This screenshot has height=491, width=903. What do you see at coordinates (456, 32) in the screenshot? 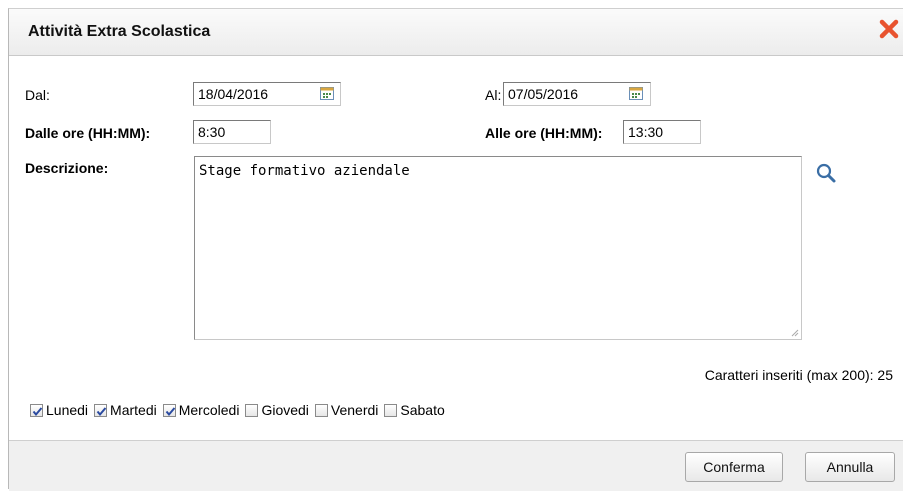
I see `dialog-titlebar: Attività Extra Scolastica` at bounding box center [456, 32].